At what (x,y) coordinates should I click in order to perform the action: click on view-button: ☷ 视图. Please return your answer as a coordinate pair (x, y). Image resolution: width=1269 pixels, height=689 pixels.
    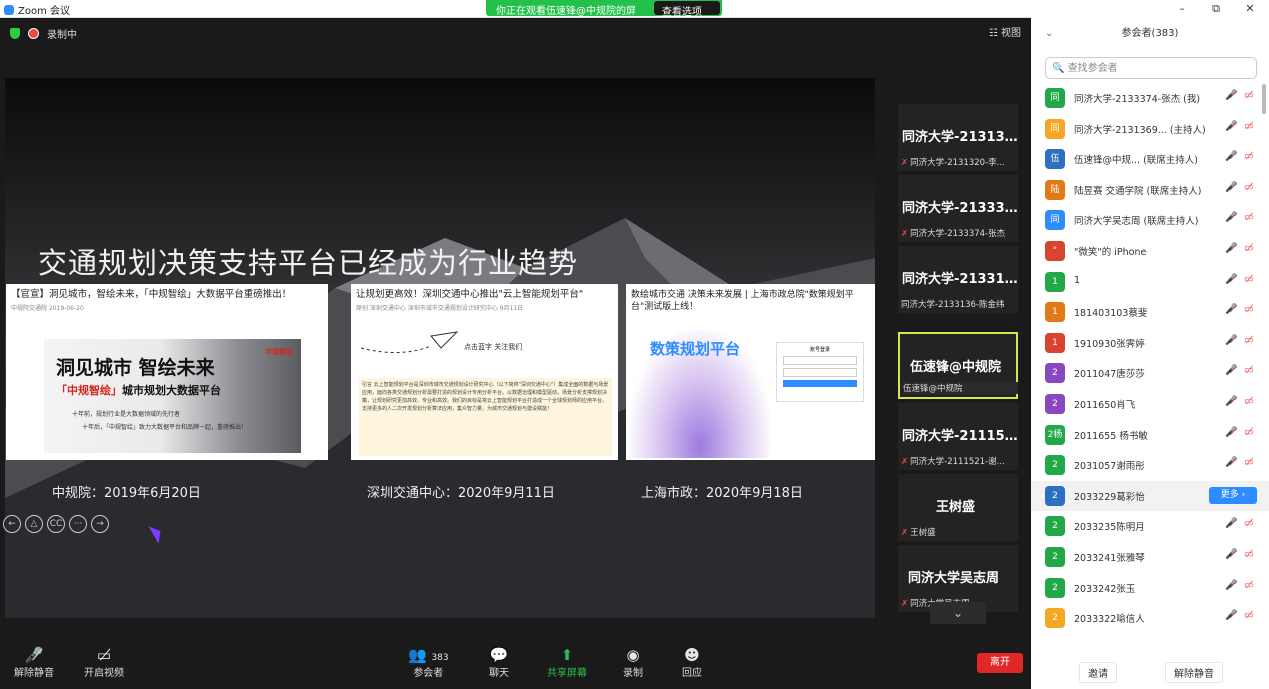
    Looking at the image, I should click on (1005, 31).